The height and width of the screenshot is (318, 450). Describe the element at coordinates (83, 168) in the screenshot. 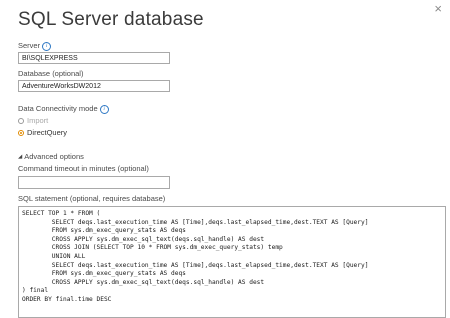

I see `timeout-label: Command timeout in minutes (optional)` at that location.